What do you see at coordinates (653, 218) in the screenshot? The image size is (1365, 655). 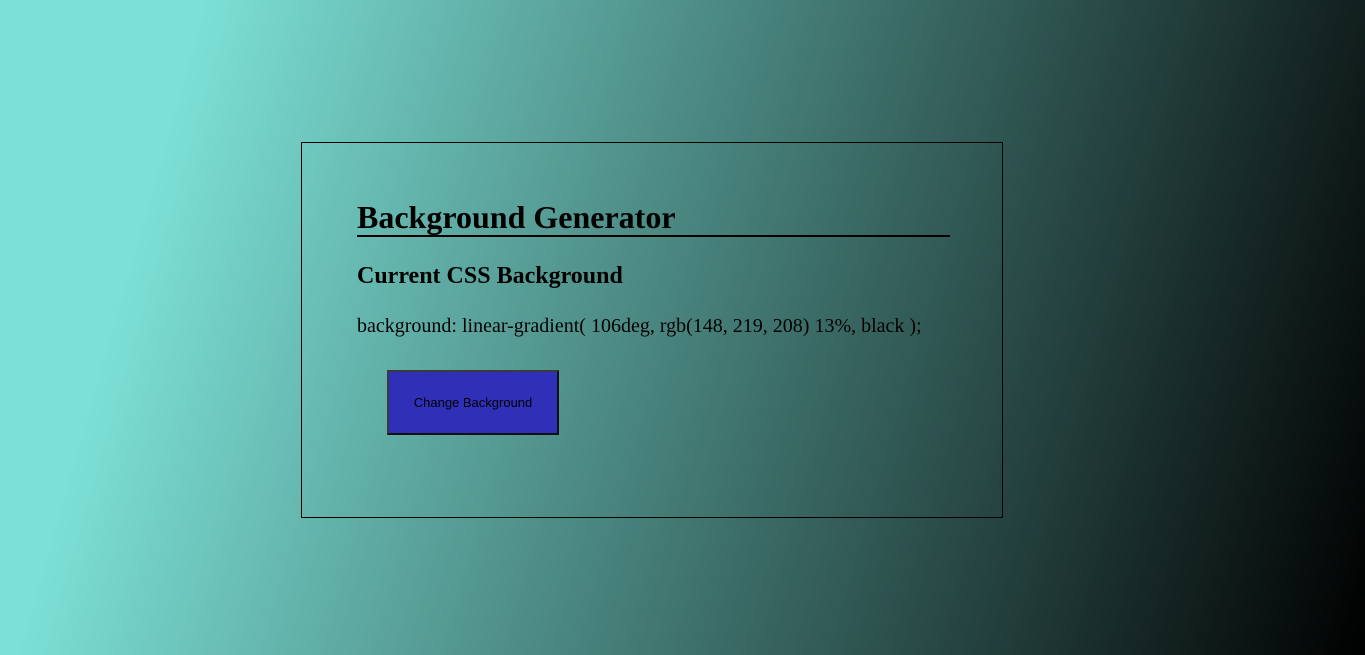 I see `page-title: Background Generator` at bounding box center [653, 218].